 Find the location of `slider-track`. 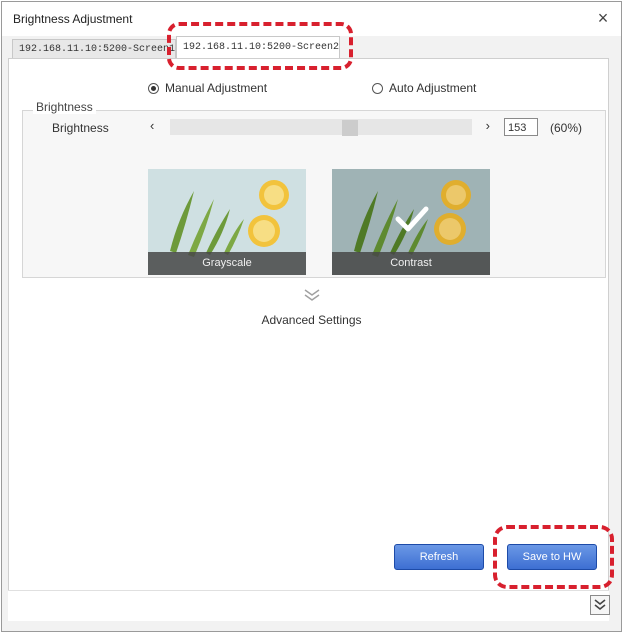

slider-track is located at coordinates (321, 127).